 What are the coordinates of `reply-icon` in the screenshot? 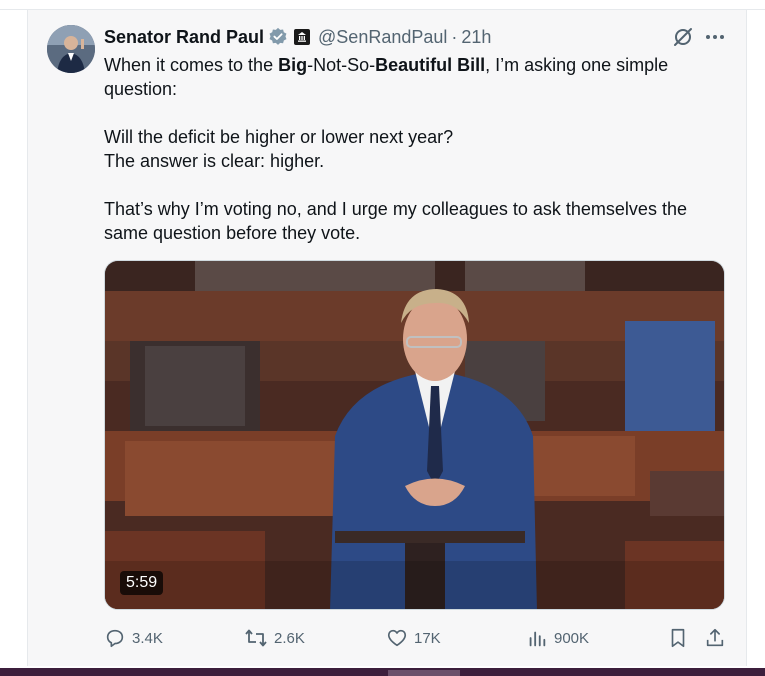 It's located at (115, 638).